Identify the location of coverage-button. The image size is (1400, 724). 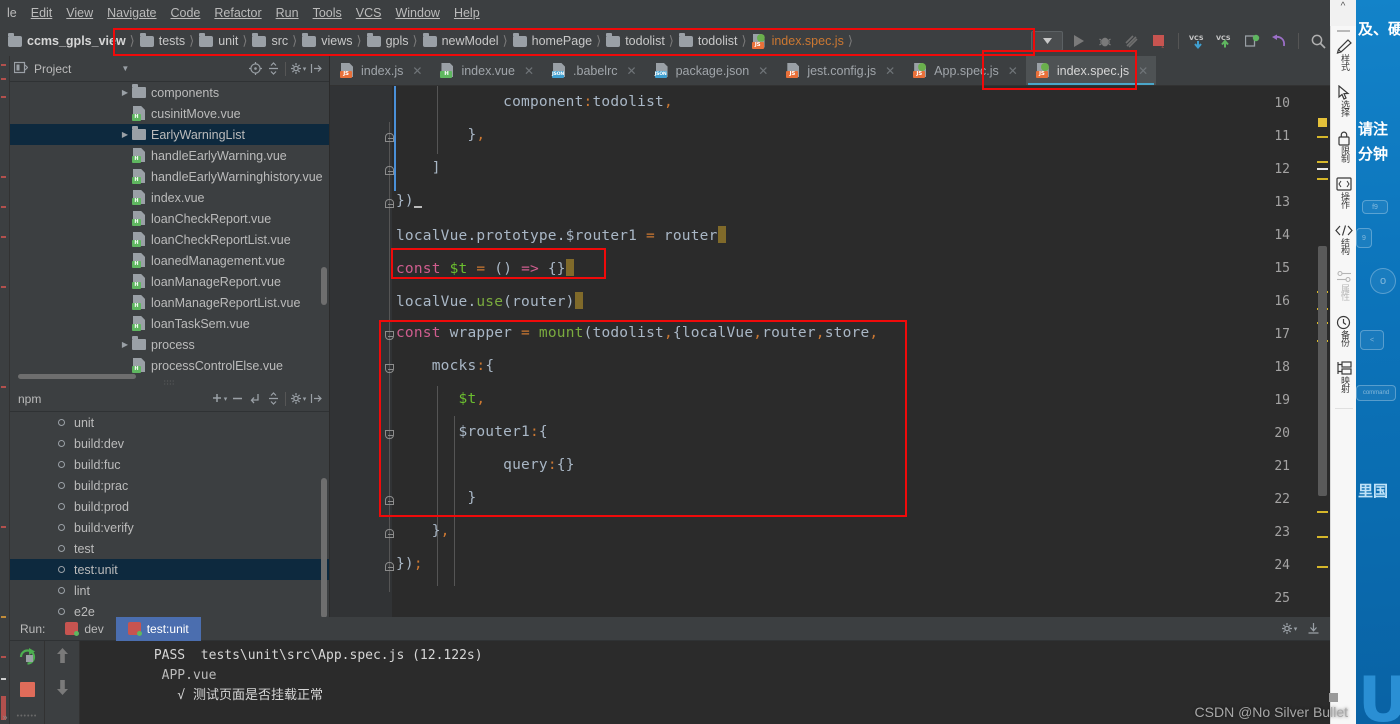
(1132, 41).